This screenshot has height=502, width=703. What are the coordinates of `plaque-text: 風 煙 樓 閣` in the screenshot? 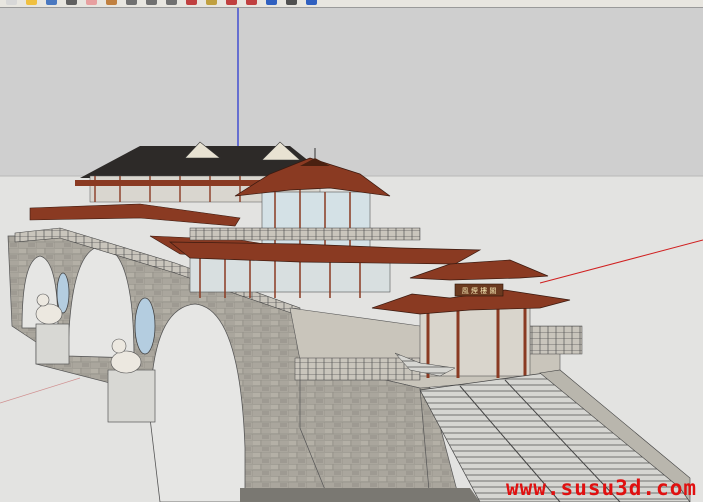 It's located at (479, 290).